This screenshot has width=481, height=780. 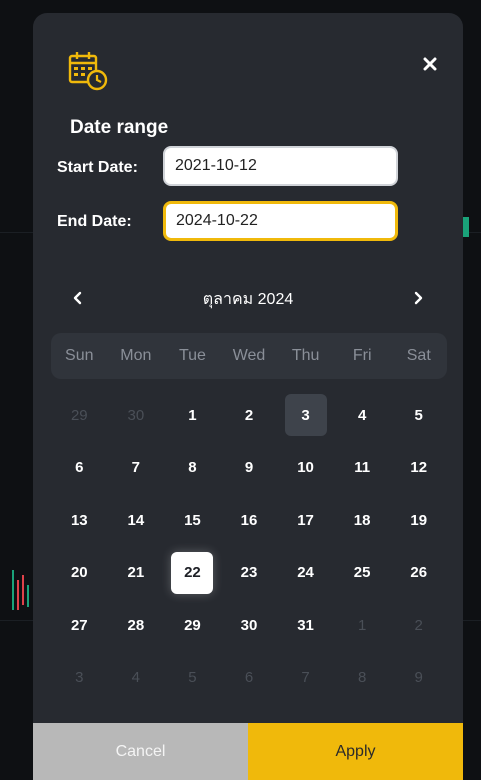 I want to click on day-cell: 10, so click(x=305, y=468).